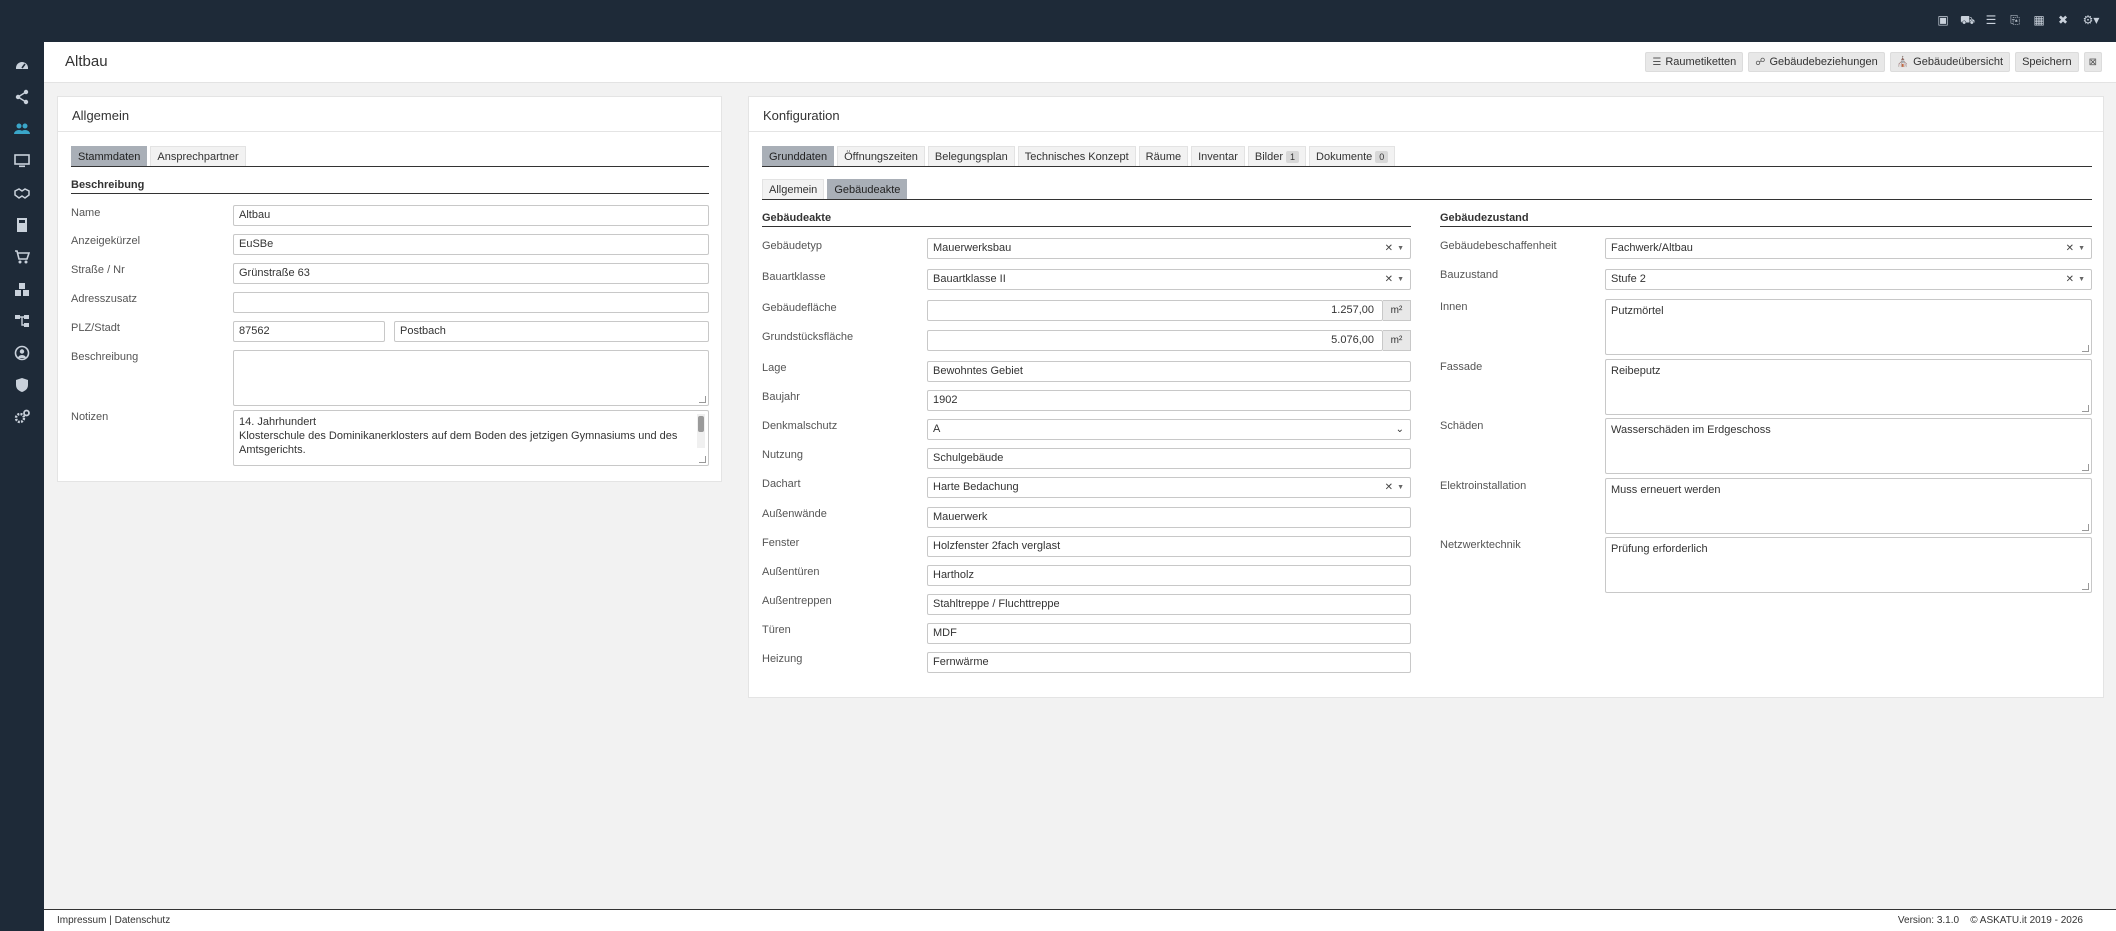 This screenshot has width=2116, height=931. What do you see at coordinates (1169, 546) in the screenshot?
I see `windows-field: Holzfenster 2fach verglast` at bounding box center [1169, 546].